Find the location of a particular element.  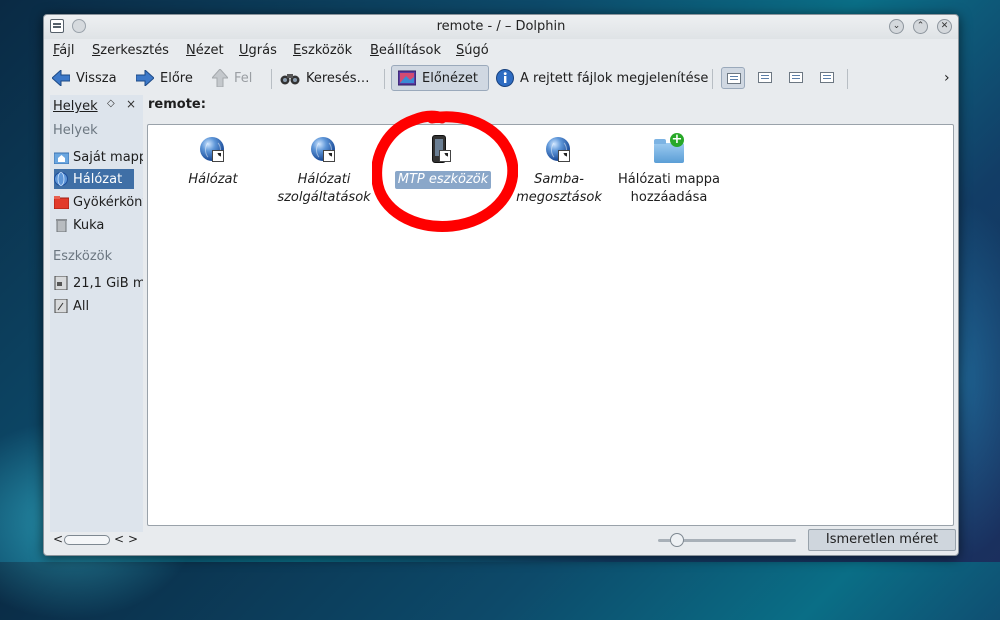

compact-view-button is located at coordinates (765, 78).